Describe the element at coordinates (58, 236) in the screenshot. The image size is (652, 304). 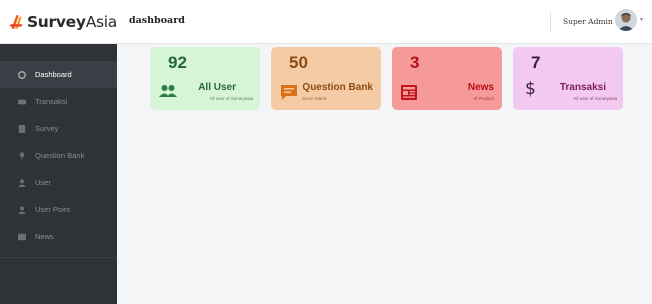
I see `sidebar-item-news: News` at that location.